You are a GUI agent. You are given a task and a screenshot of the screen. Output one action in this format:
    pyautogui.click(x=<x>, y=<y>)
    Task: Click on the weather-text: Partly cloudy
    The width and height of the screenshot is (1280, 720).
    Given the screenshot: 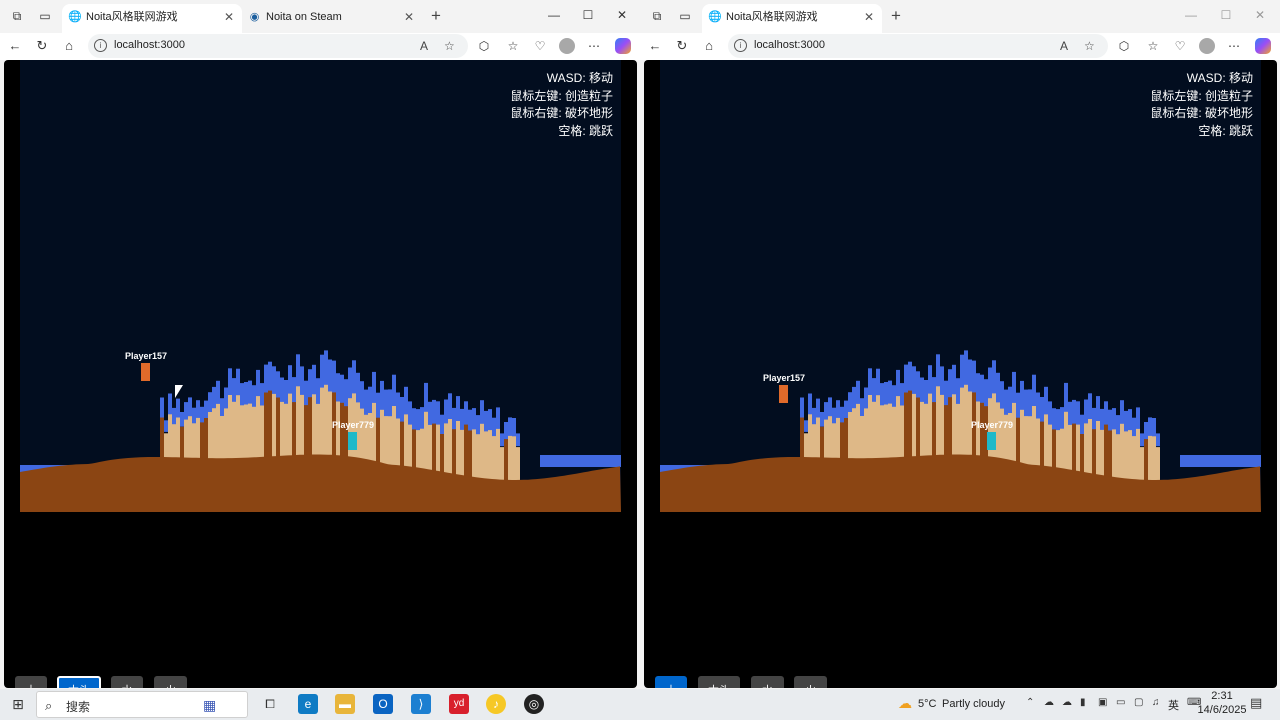 What is the action you would take?
    pyautogui.click(x=973, y=704)
    